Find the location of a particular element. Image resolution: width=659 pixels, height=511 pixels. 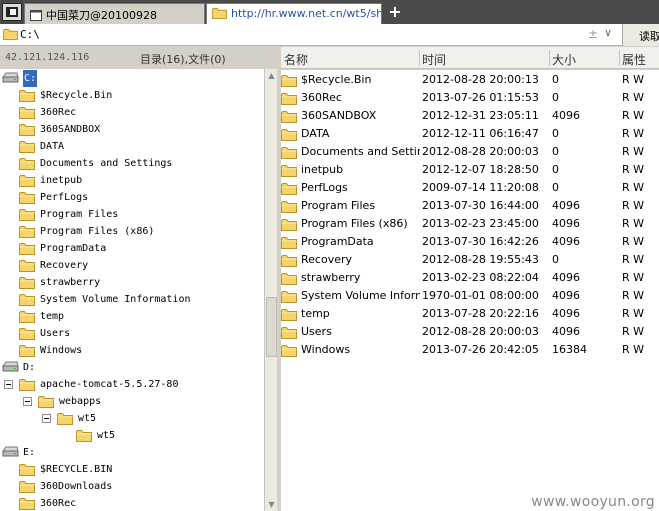

file-time: 2009-07-14 11:20:08 is located at coordinates (480, 187).